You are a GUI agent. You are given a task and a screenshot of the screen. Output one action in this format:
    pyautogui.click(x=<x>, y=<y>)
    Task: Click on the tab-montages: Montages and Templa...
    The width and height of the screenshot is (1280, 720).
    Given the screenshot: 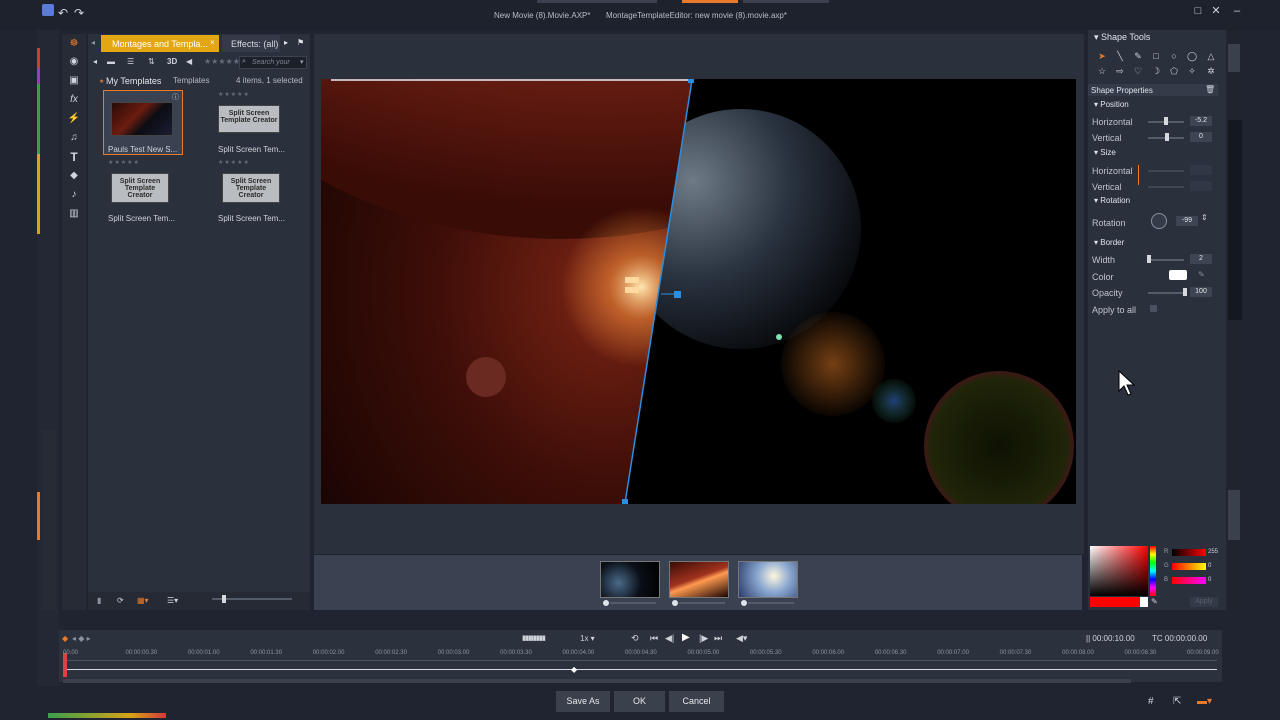 What is the action you would take?
    pyautogui.click(x=160, y=43)
    